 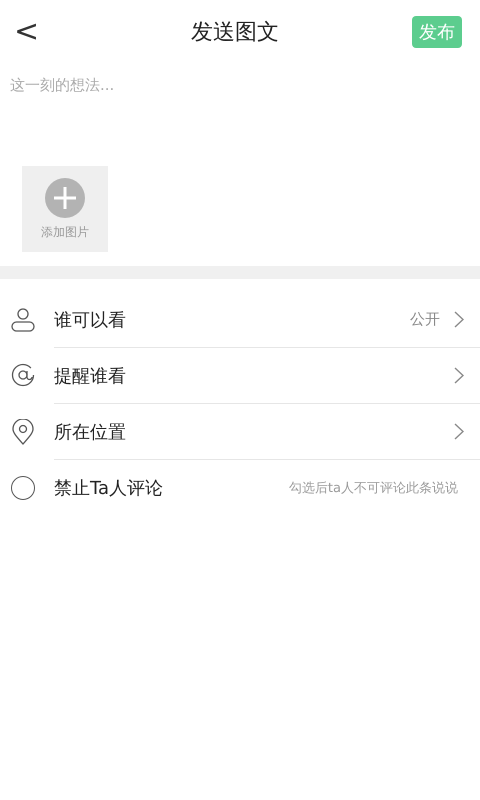 What do you see at coordinates (65, 198) in the screenshot?
I see `plus-icon` at bounding box center [65, 198].